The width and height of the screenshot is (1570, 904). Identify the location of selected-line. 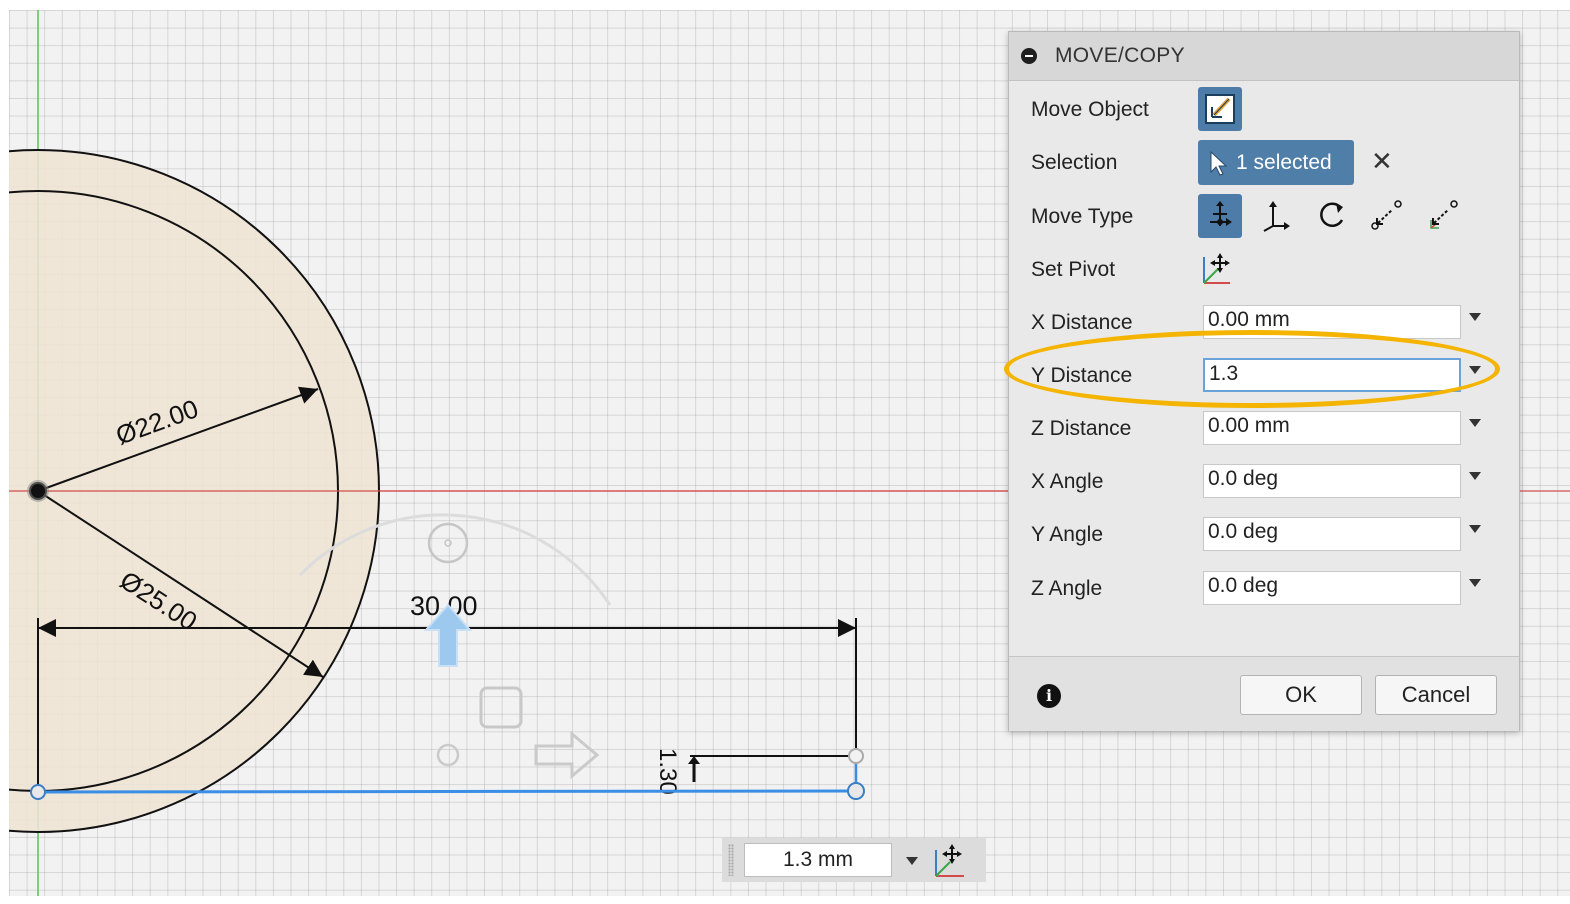
(447, 791).